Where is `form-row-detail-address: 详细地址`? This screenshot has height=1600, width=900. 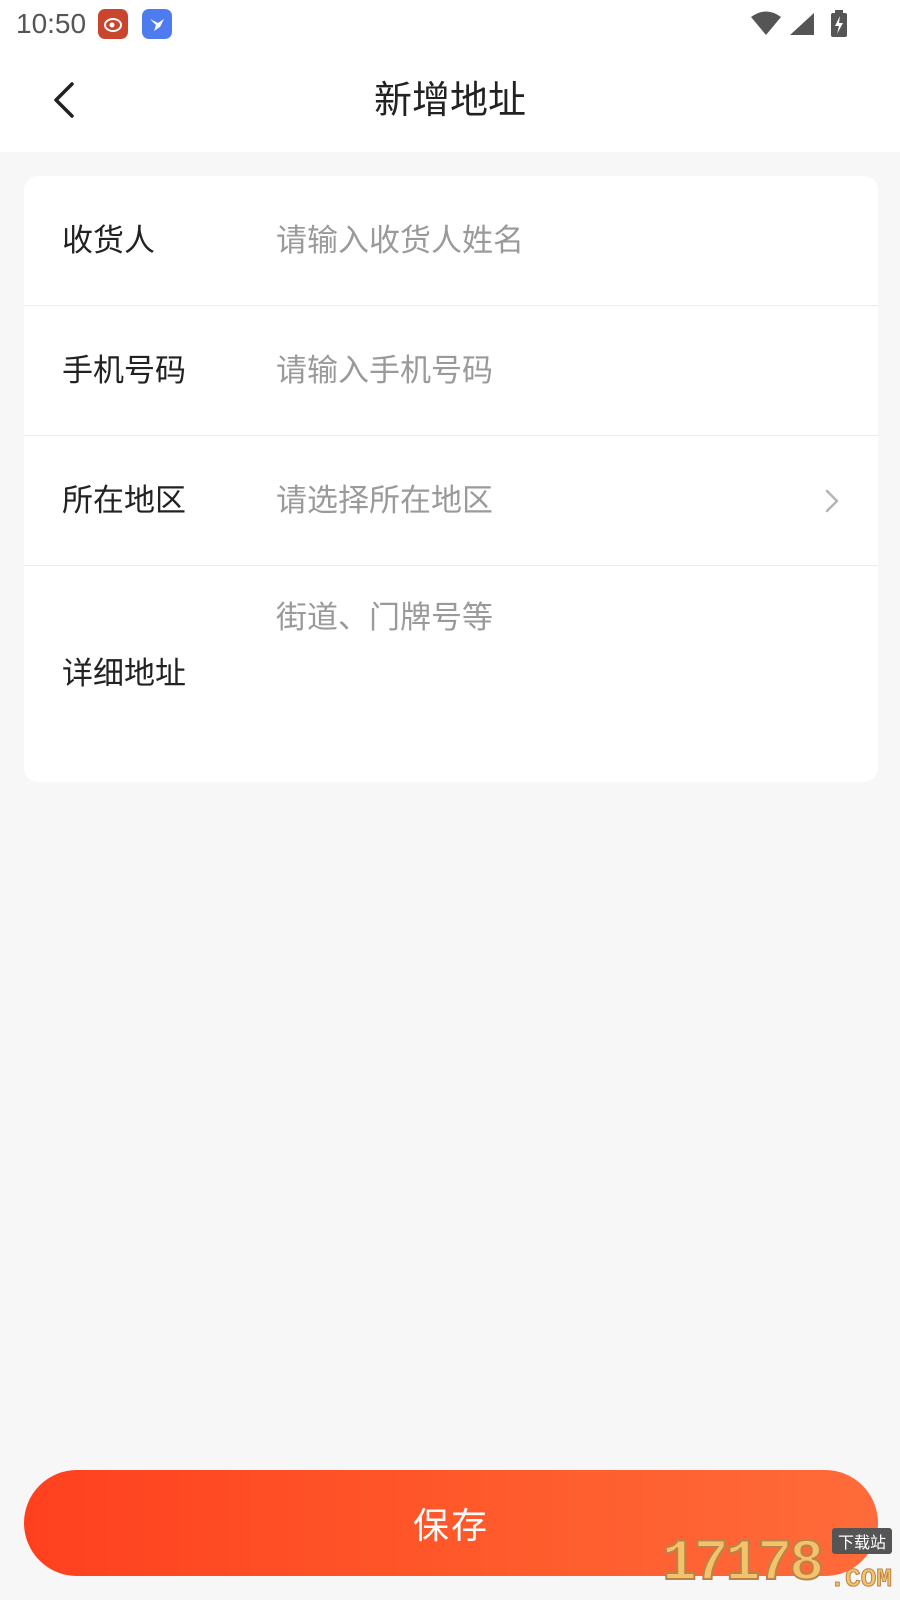 form-row-detail-address: 详细地址 is located at coordinates (451, 674).